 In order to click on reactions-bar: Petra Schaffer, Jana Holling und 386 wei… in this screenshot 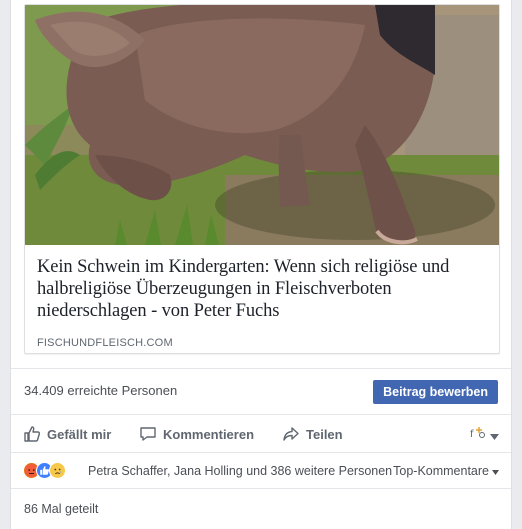, I will do `click(261, 471)`.